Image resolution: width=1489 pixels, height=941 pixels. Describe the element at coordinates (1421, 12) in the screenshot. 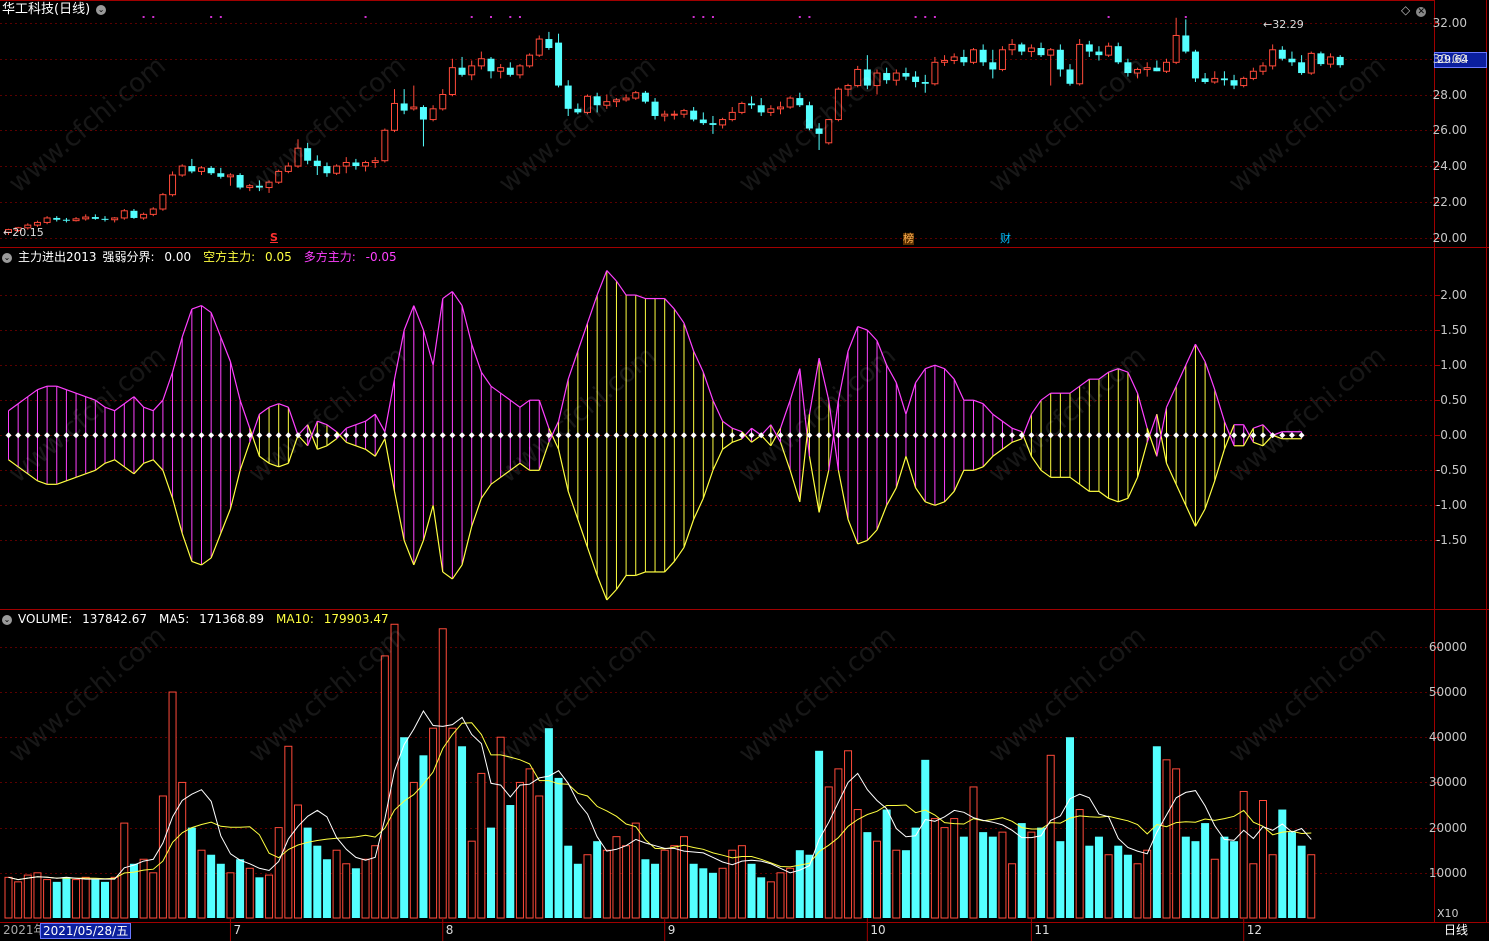

I see `close-icon: ✕` at that location.